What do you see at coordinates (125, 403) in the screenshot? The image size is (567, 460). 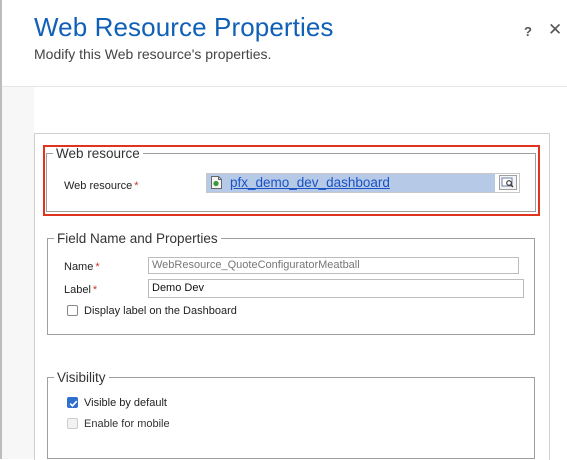 I see `visible-by-default-label: Visible by default` at bounding box center [125, 403].